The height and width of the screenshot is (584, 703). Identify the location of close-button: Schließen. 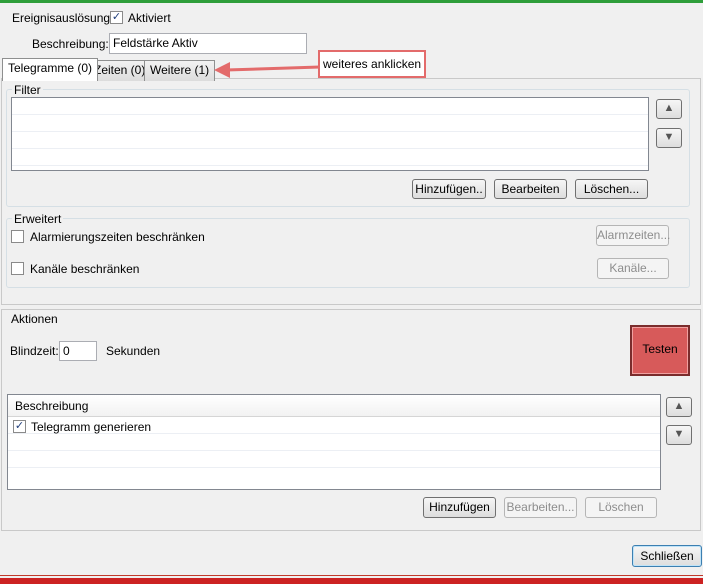
(667, 556).